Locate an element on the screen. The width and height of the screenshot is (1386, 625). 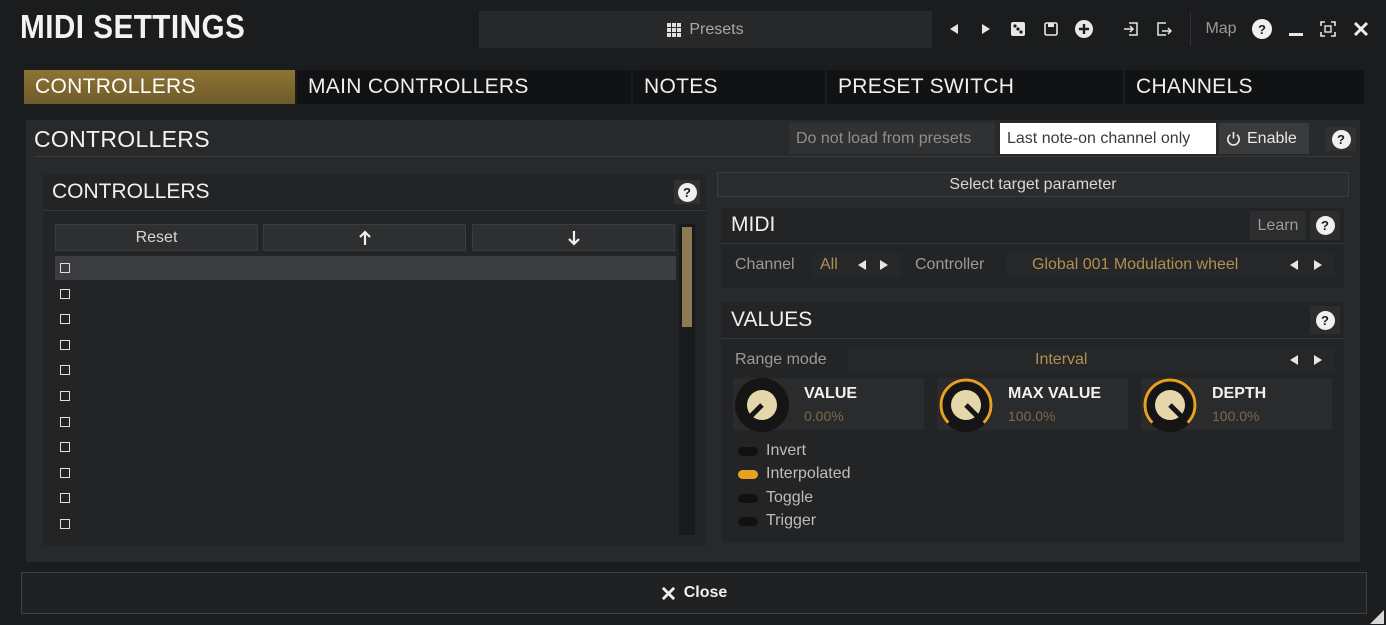
controller-selector: Global 001 Modulation wheel is located at coordinates (1170, 265).